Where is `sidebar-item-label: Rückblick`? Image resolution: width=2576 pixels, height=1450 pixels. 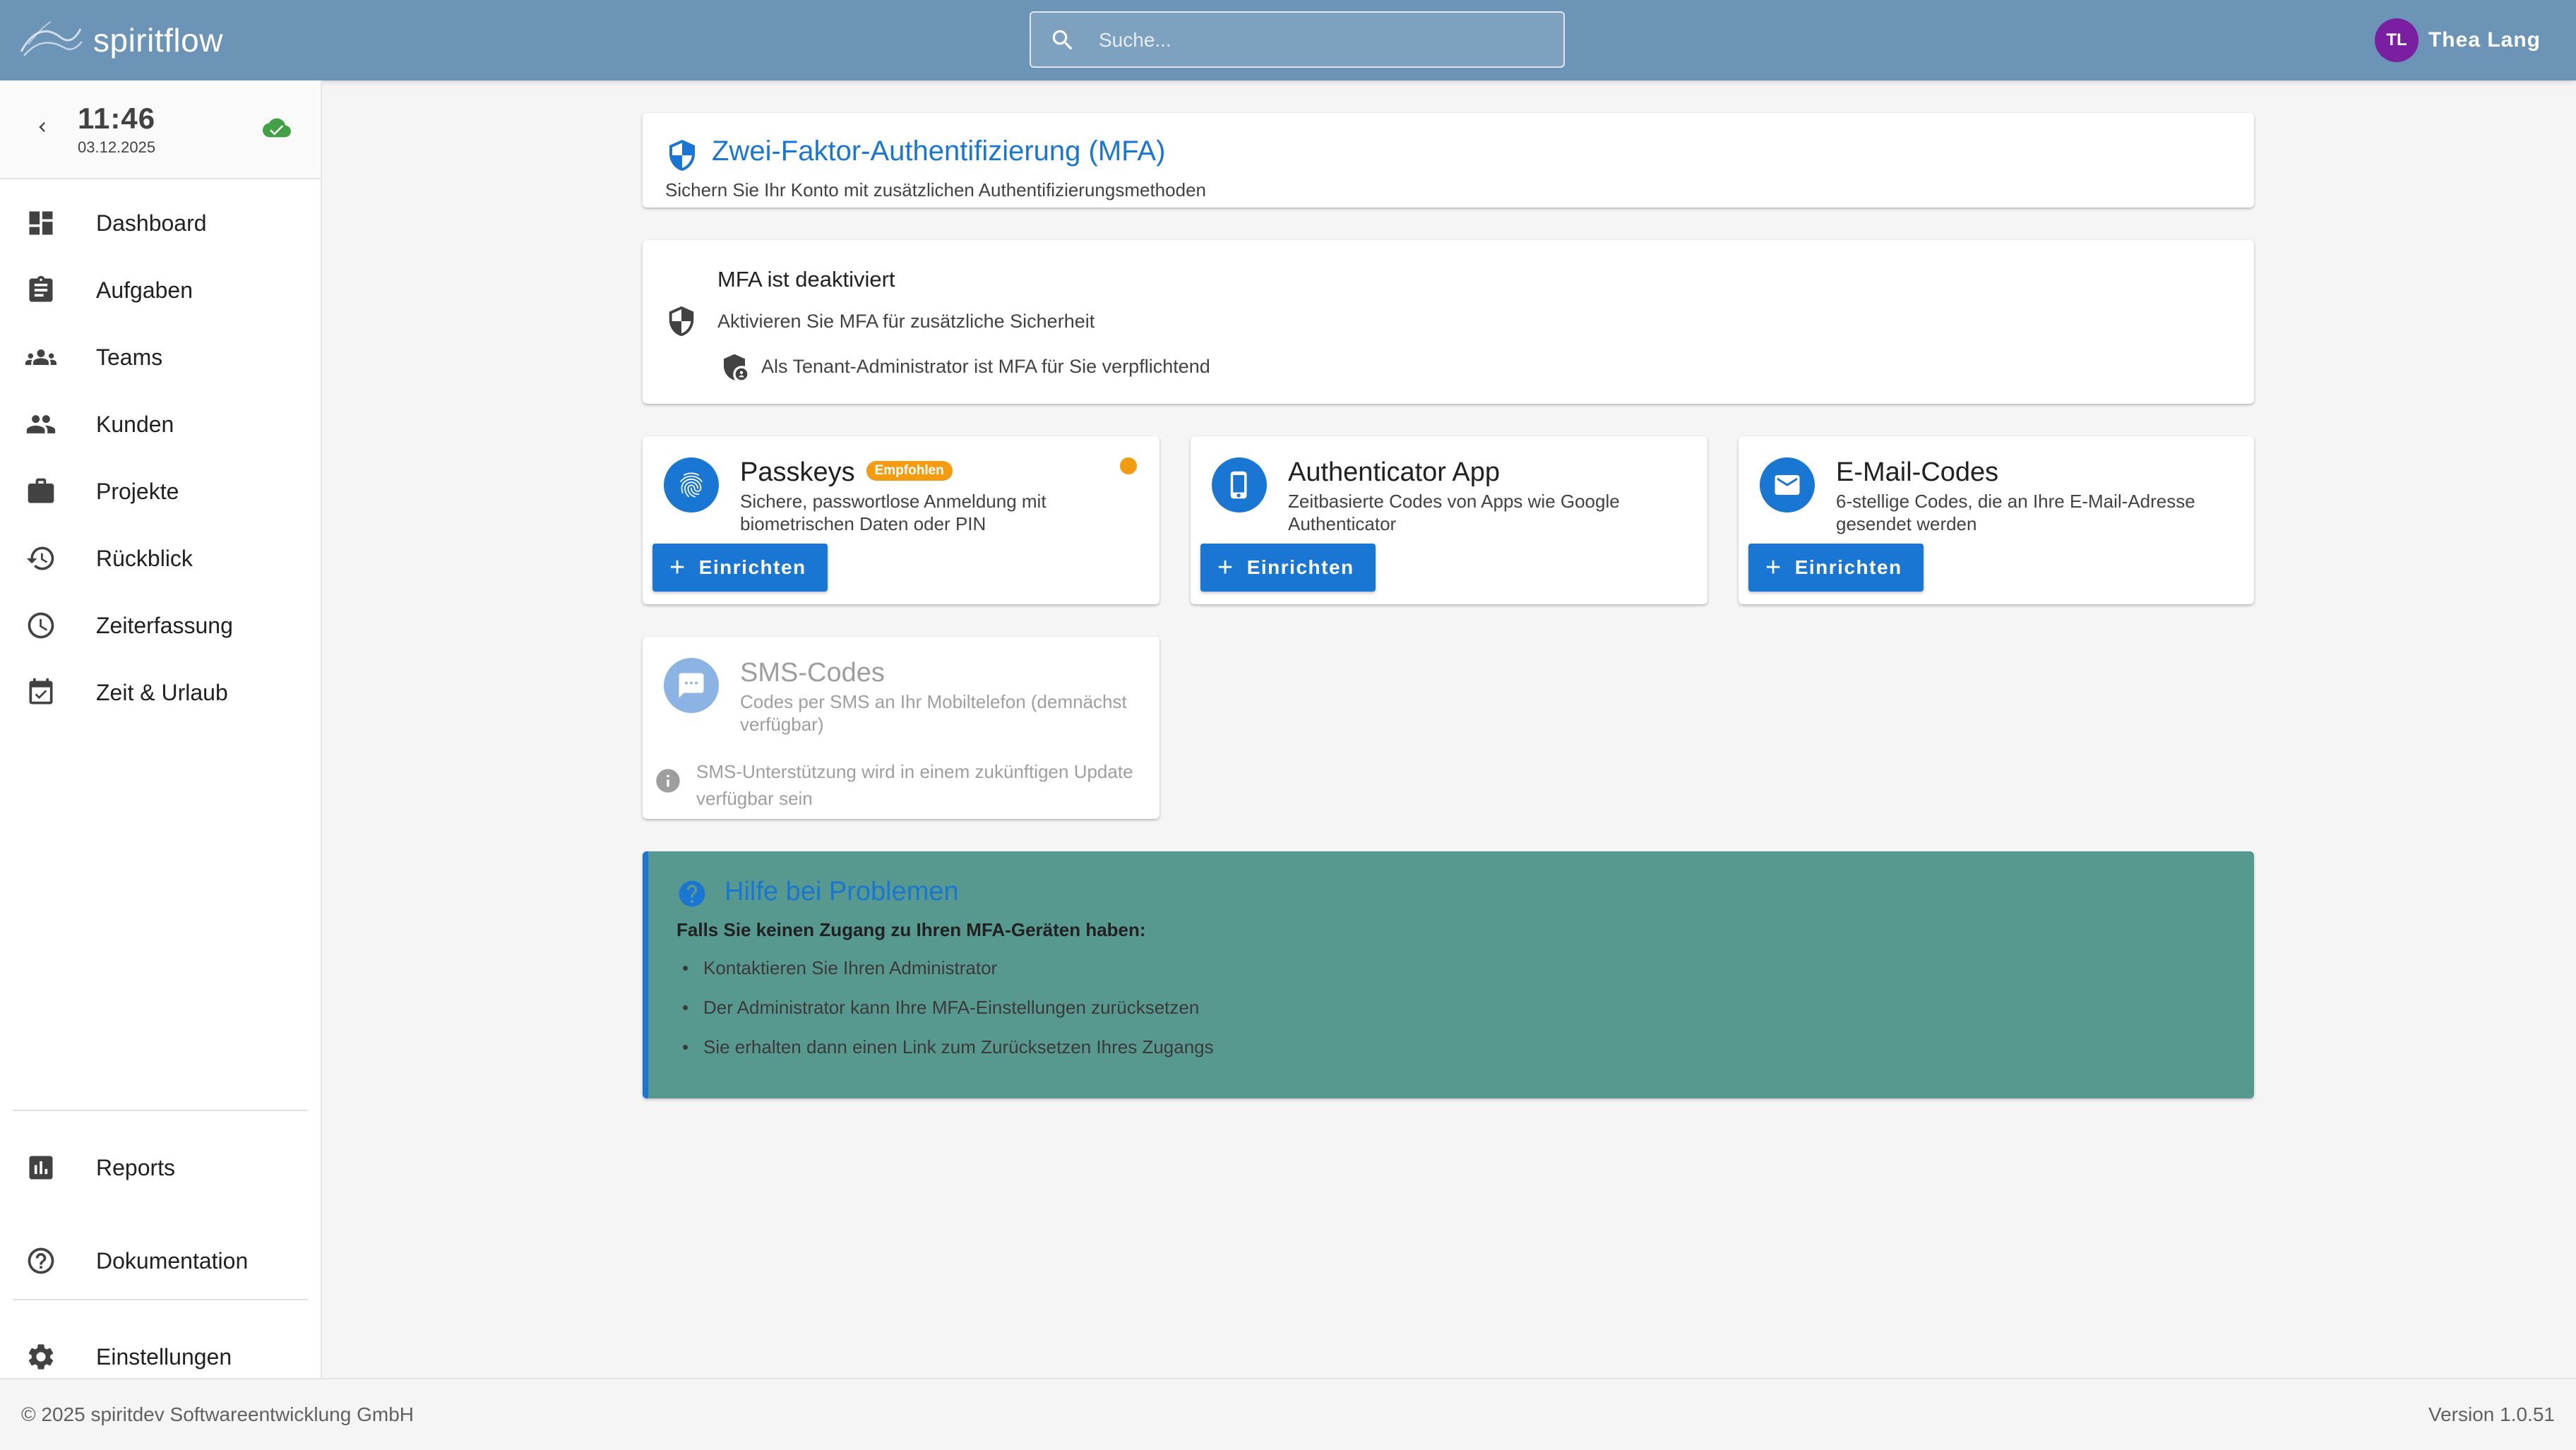
sidebar-item-label: Rückblick is located at coordinates (144, 558).